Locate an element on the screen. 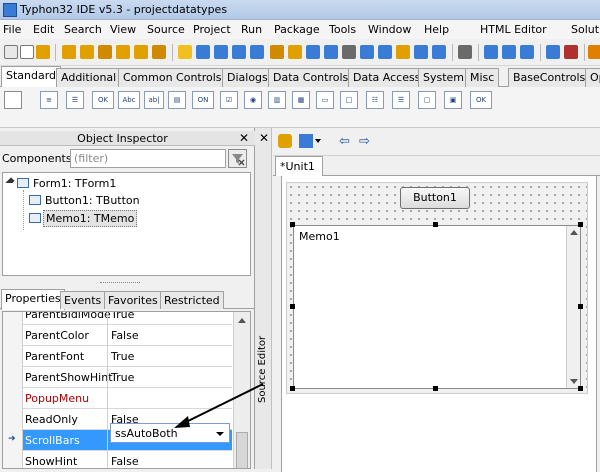  radio-button-component-icon: ◉ is located at coordinates (253, 100).